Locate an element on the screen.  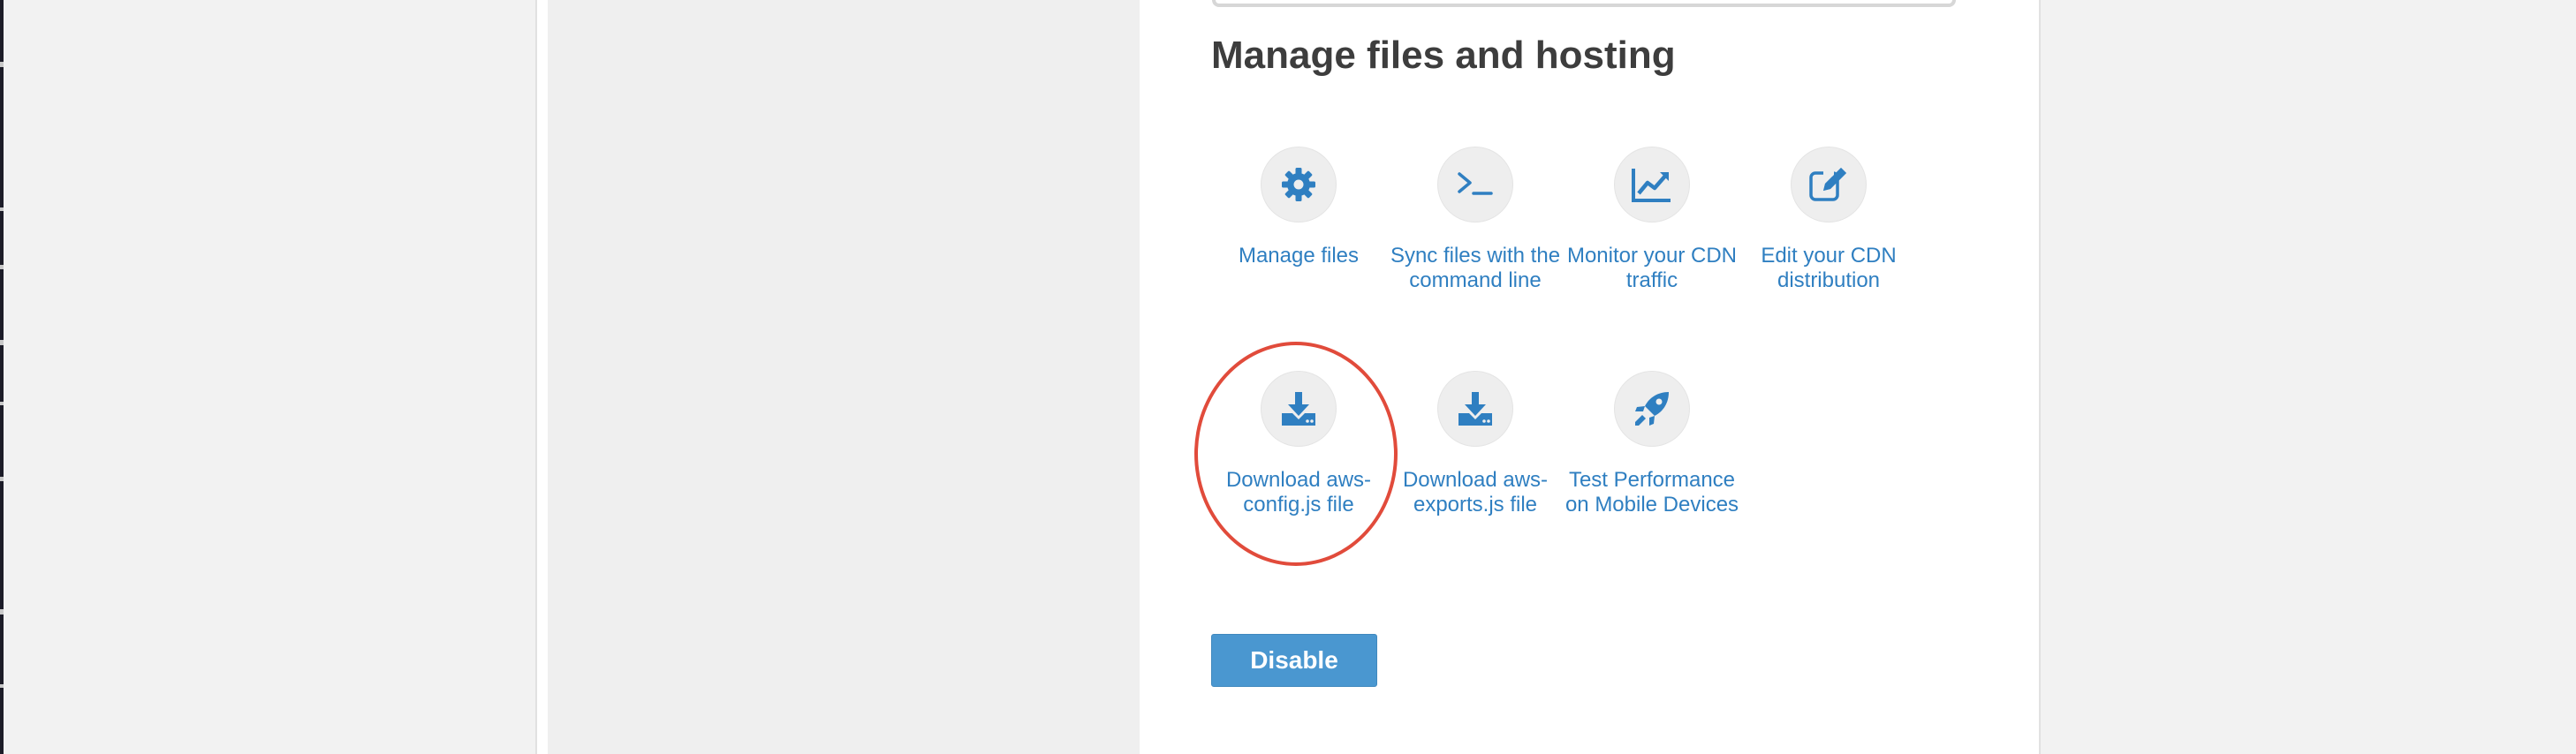
terminal-prompt-icon is located at coordinates (1475, 184).